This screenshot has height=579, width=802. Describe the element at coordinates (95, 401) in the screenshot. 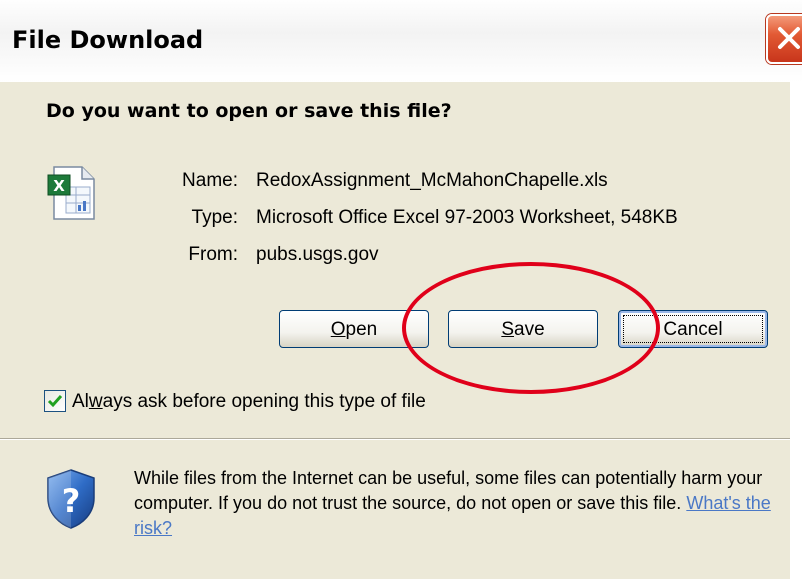

I see `always-ask-mnemonic: w` at that location.